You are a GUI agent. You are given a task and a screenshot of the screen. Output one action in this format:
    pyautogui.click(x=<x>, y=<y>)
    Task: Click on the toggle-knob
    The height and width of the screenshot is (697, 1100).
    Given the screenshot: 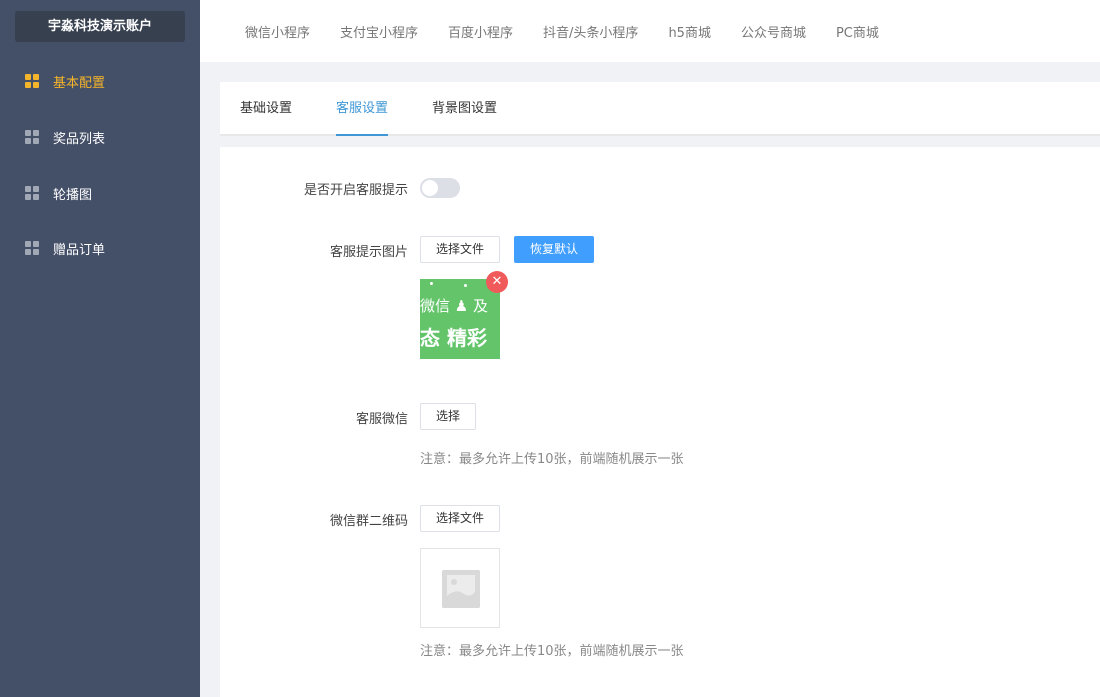 What is the action you would take?
    pyautogui.click(x=430, y=188)
    